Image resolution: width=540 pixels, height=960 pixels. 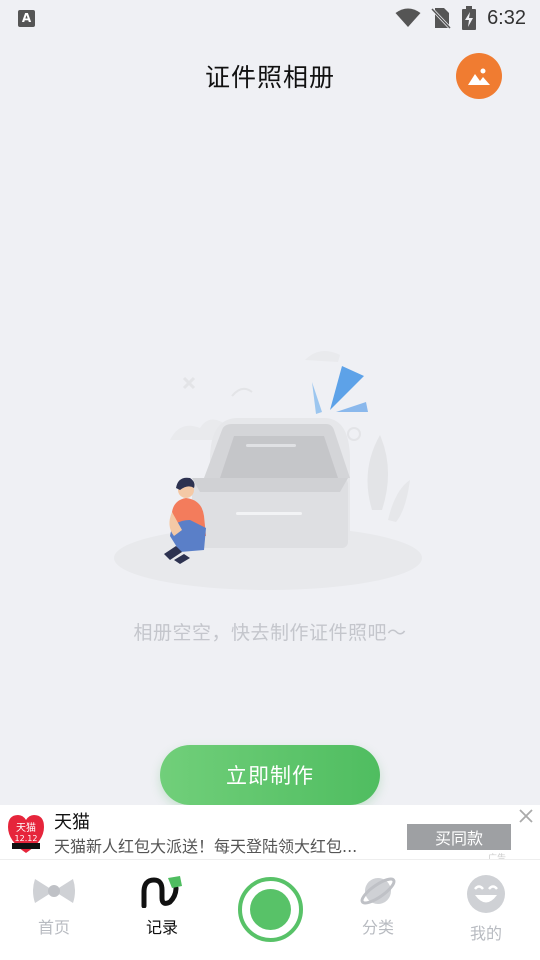 I want to click on nav-label-record: 记录, so click(x=161, y=927).